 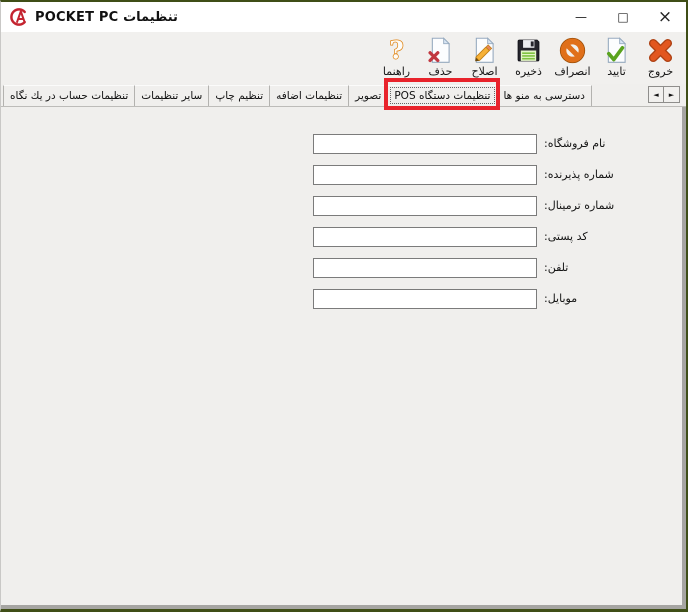 I want to click on window-bottom-edge, so click(x=343, y=607).